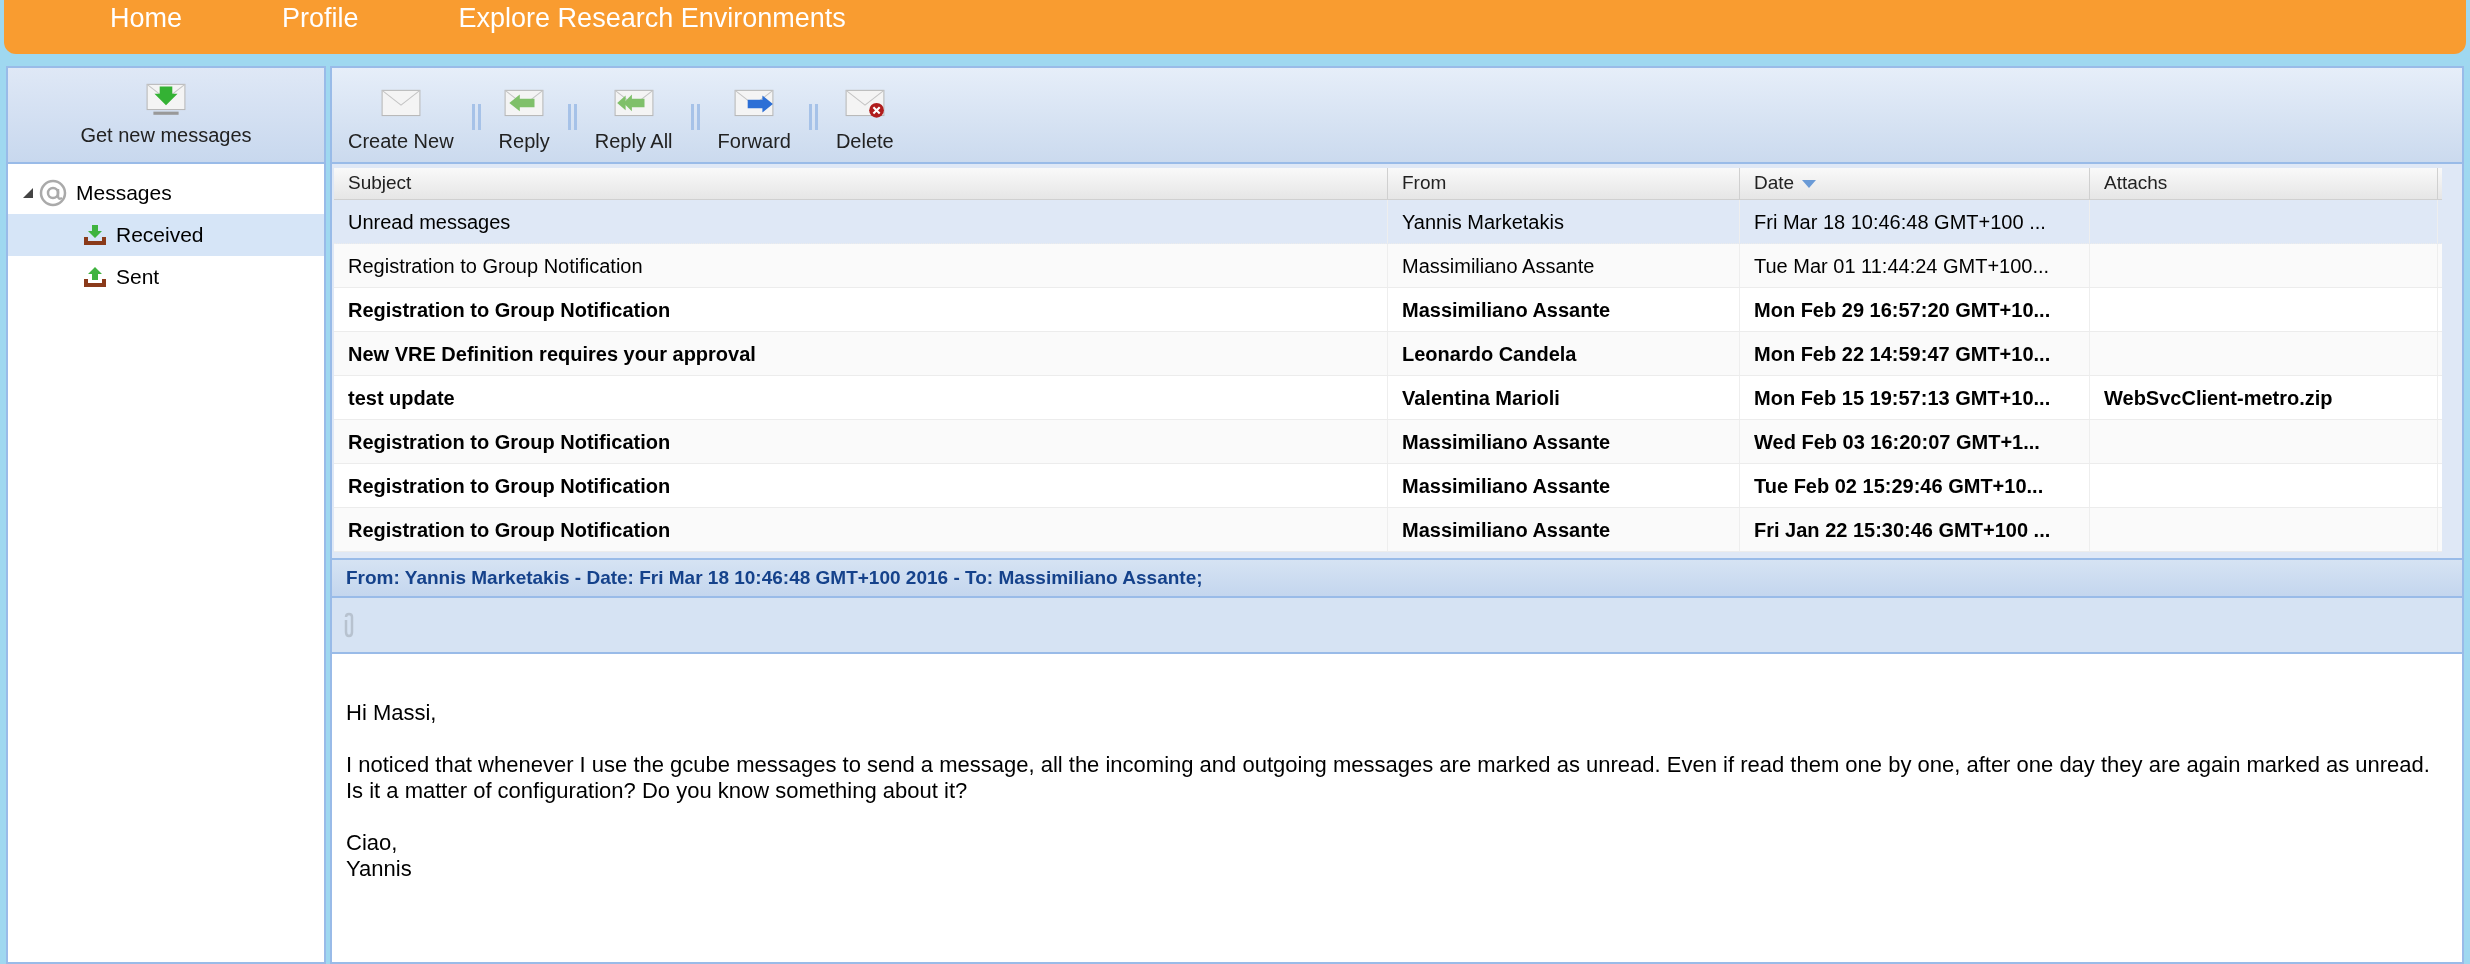 The image size is (2470, 964). I want to click on table-cell-text: test update, so click(401, 398).